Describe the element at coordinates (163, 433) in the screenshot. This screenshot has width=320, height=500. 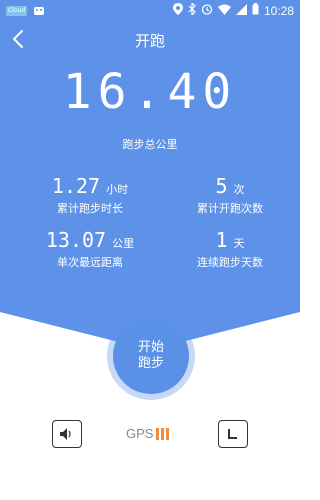
I see `gps-signal-icon` at that location.